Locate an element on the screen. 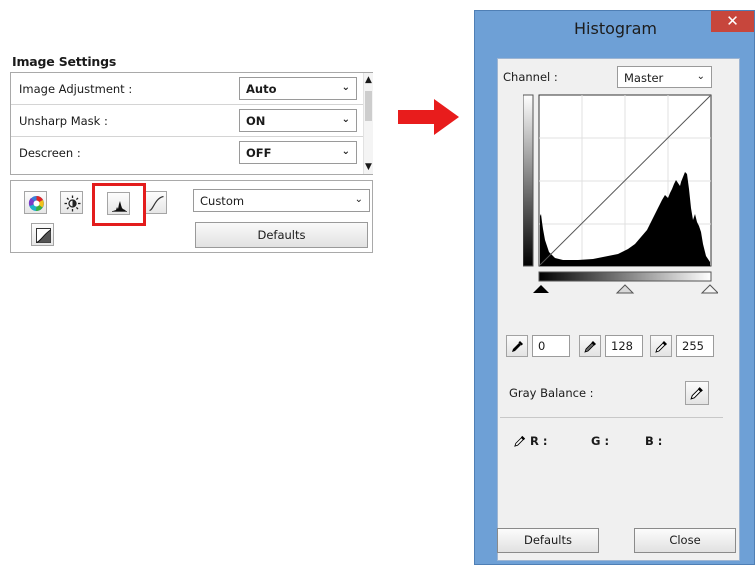 Image resolution: width=755 pixels, height=565 pixels. image-settings-title: Image Settings is located at coordinates (64, 61).